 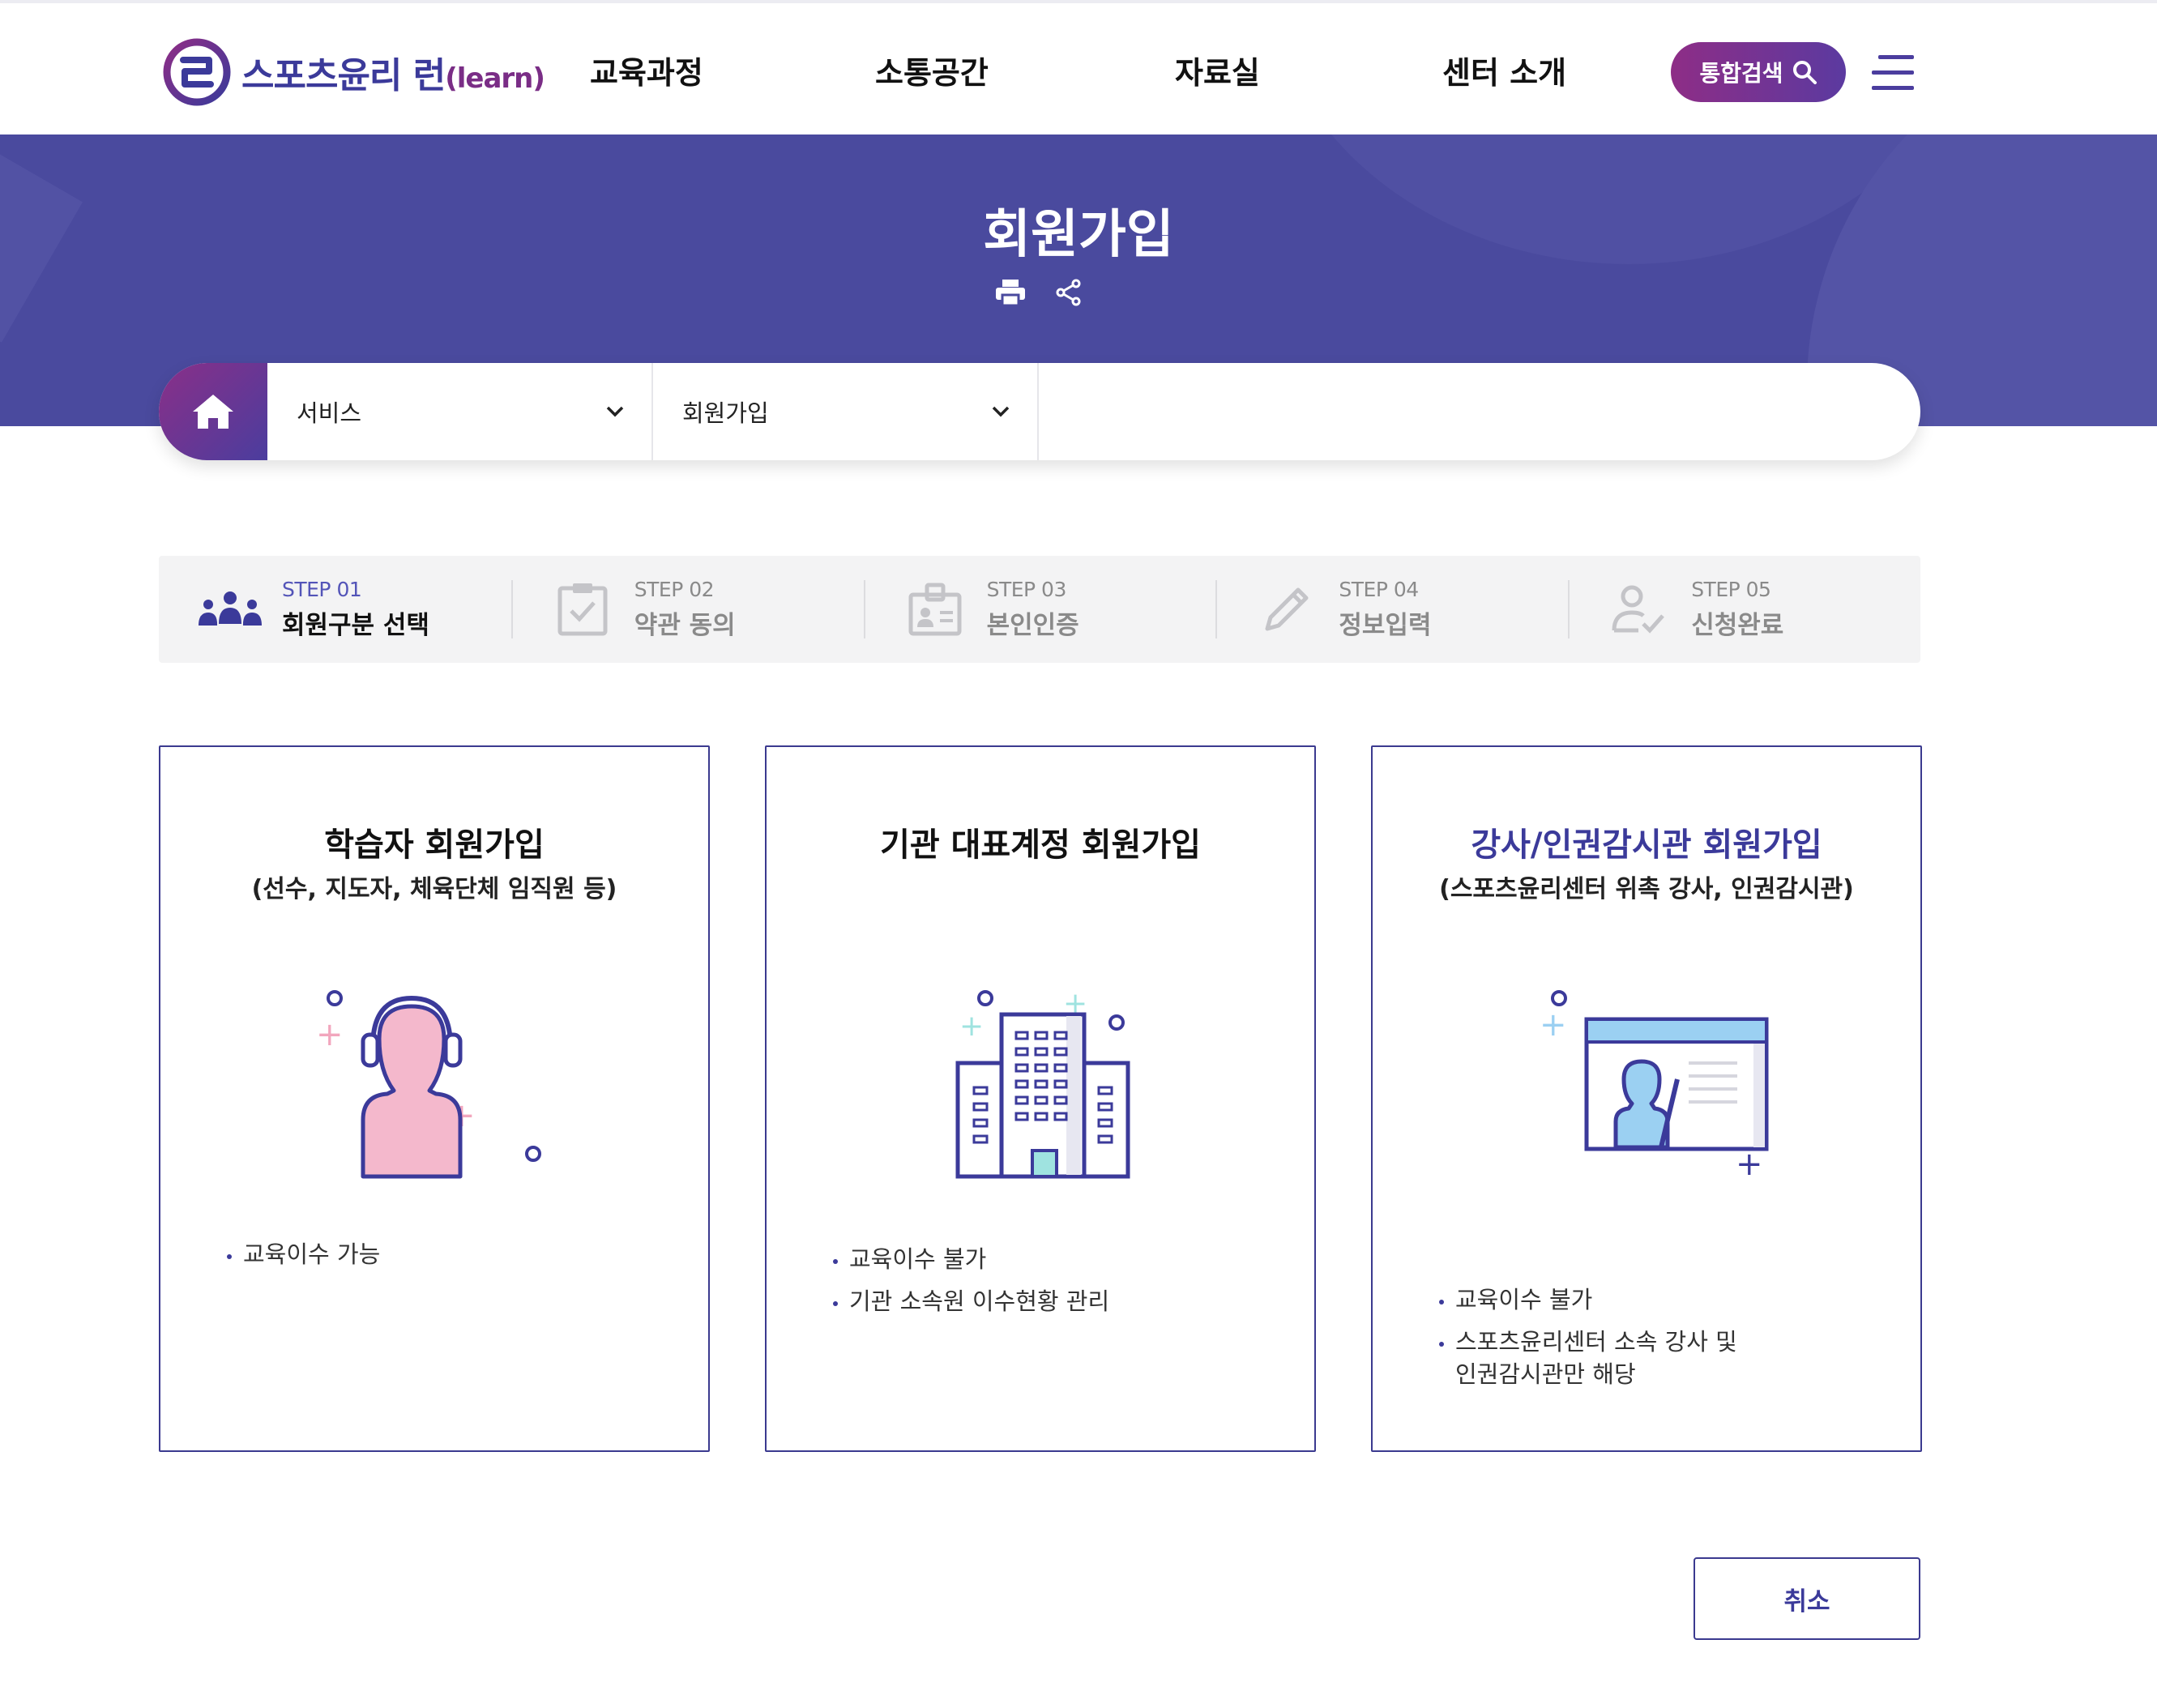 What do you see at coordinates (685, 625) in the screenshot?
I see `step-label: 약관 동의` at bounding box center [685, 625].